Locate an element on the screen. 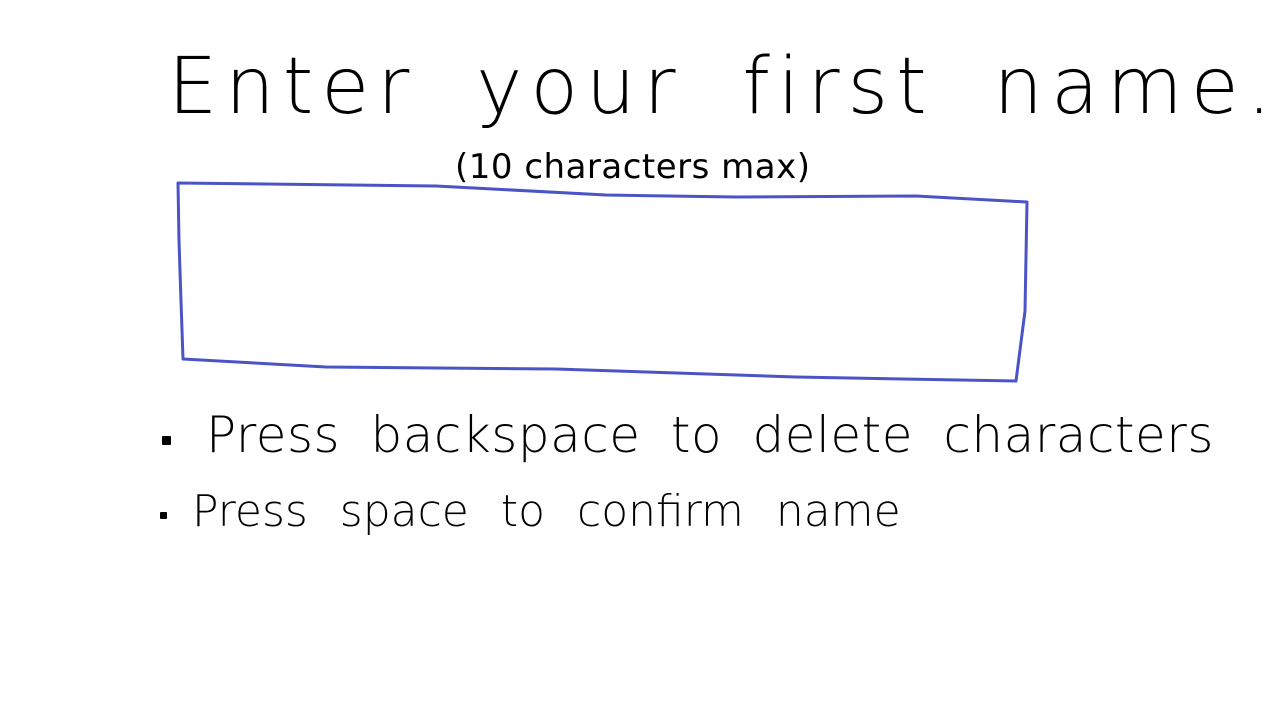 Image resolution: width=1280 pixels, height=720 pixels. instruction-text: Press space to confirm name is located at coordinates (546, 511).